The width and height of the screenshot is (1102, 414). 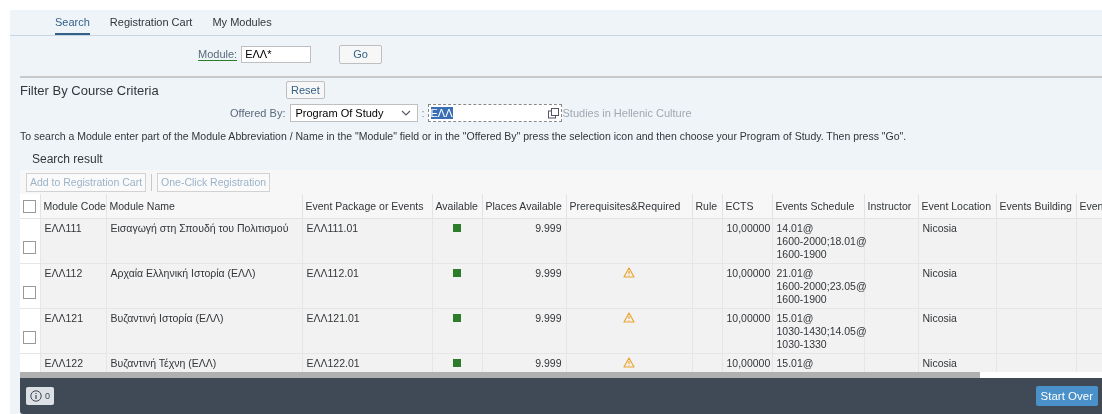 What do you see at coordinates (163, 363) in the screenshot?
I see `table-cell: Βυζαντινή Τέχνη (ΕΛΛ)` at bounding box center [163, 363].